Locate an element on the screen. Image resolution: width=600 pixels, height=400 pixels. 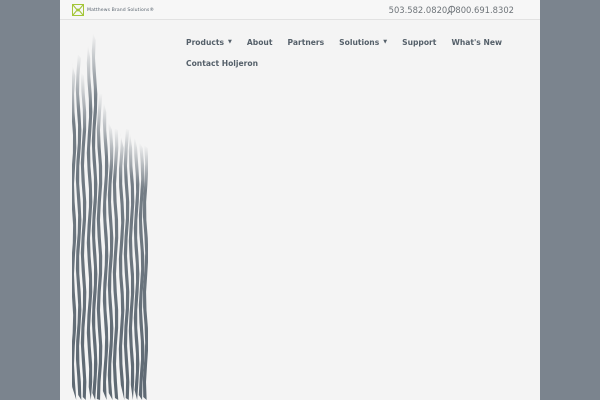
brand-logo: Matthews Brand Solutions® is located at coordinates (113, 10).